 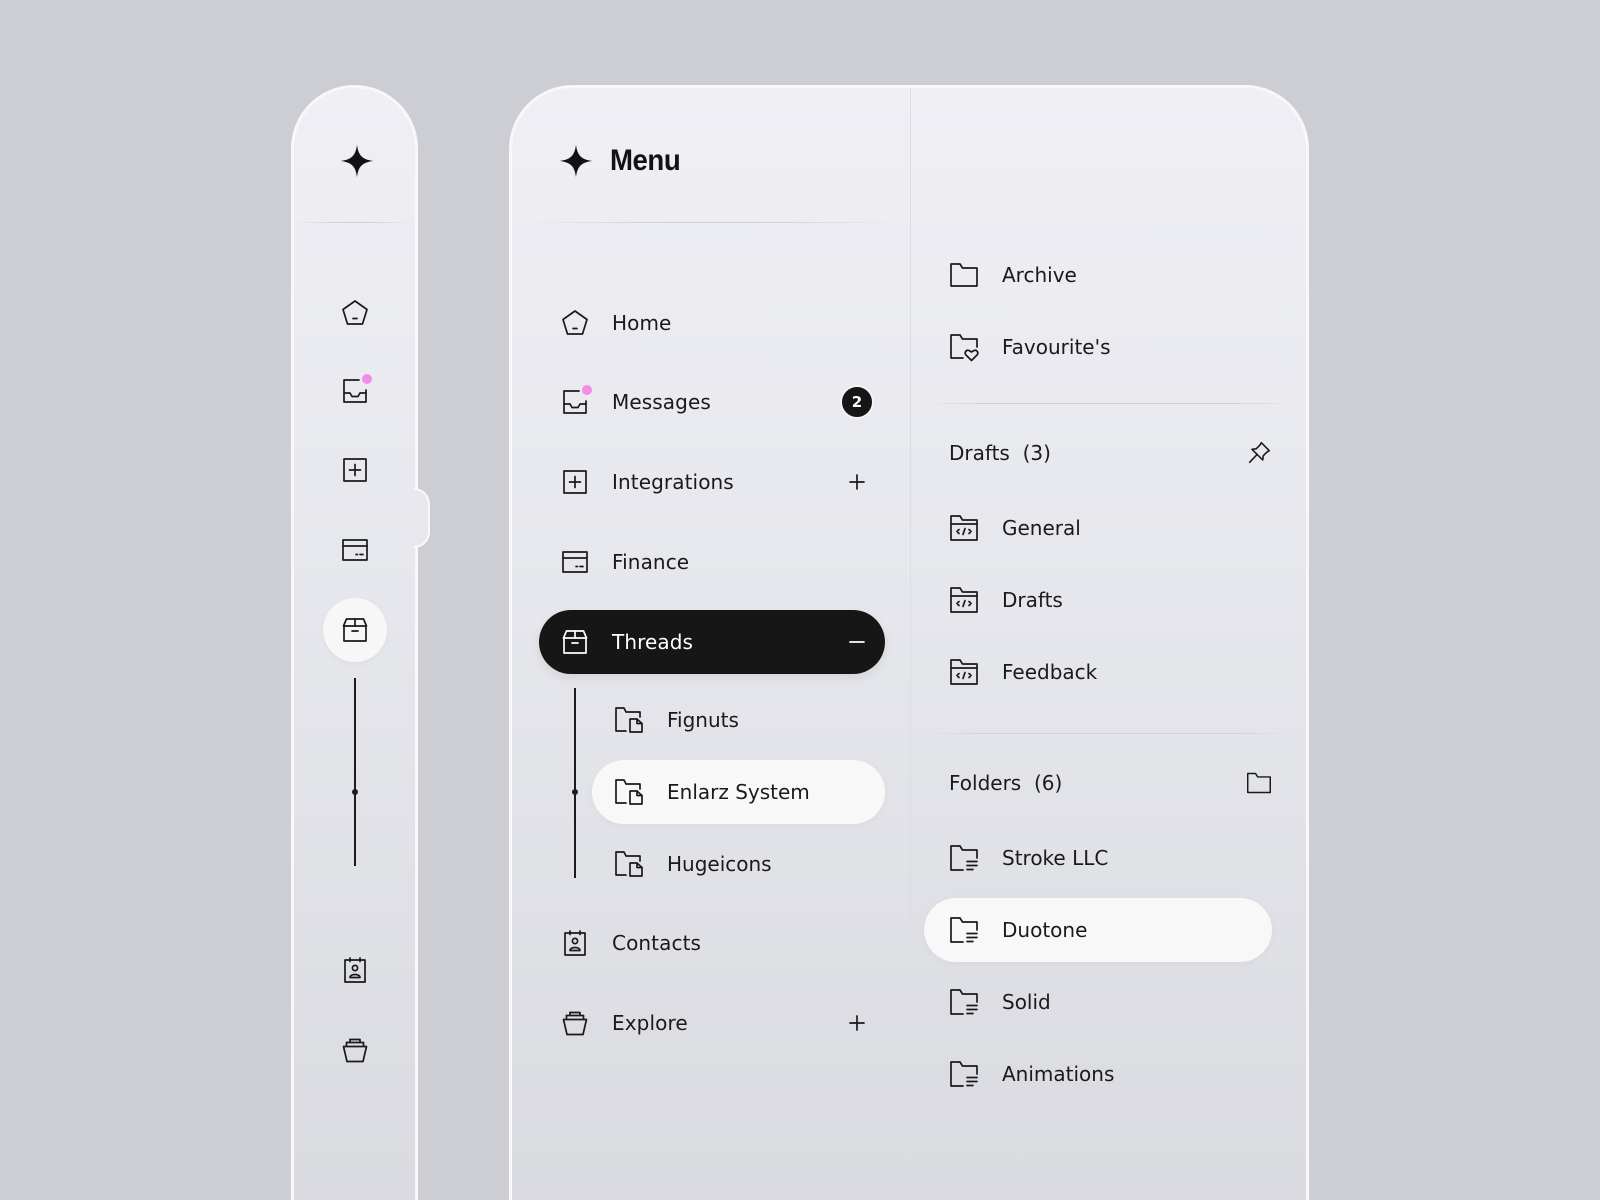 What do you see at coordinates (712, 943) in the screenshot?
I see `nav-item-contacts: Contacts` at bounding box center [712, 943].